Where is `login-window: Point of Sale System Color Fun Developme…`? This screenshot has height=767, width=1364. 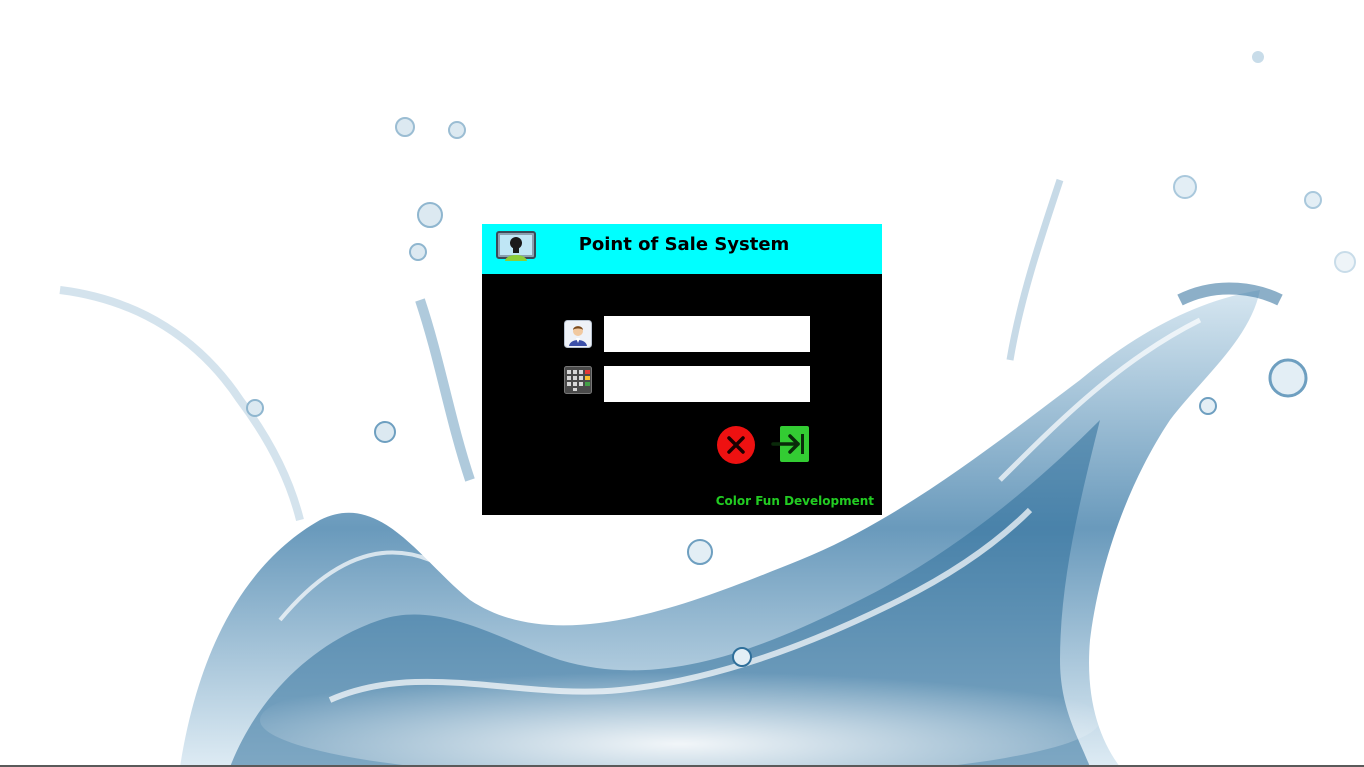 login-window: Point of Sale System Color Fun Developme… is located at coordinates (682, 369).